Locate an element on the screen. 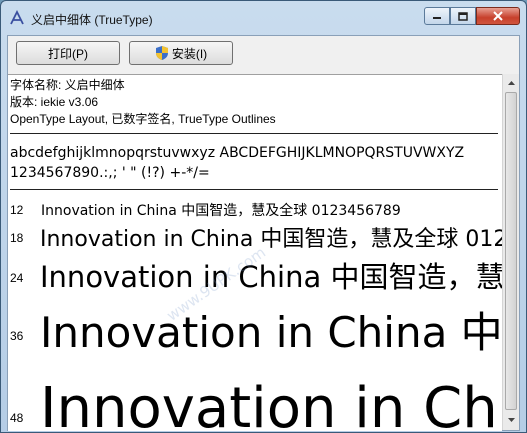 The width and height of the screenshot is (527, 433). window-controls is located at coordinates (472, 17).